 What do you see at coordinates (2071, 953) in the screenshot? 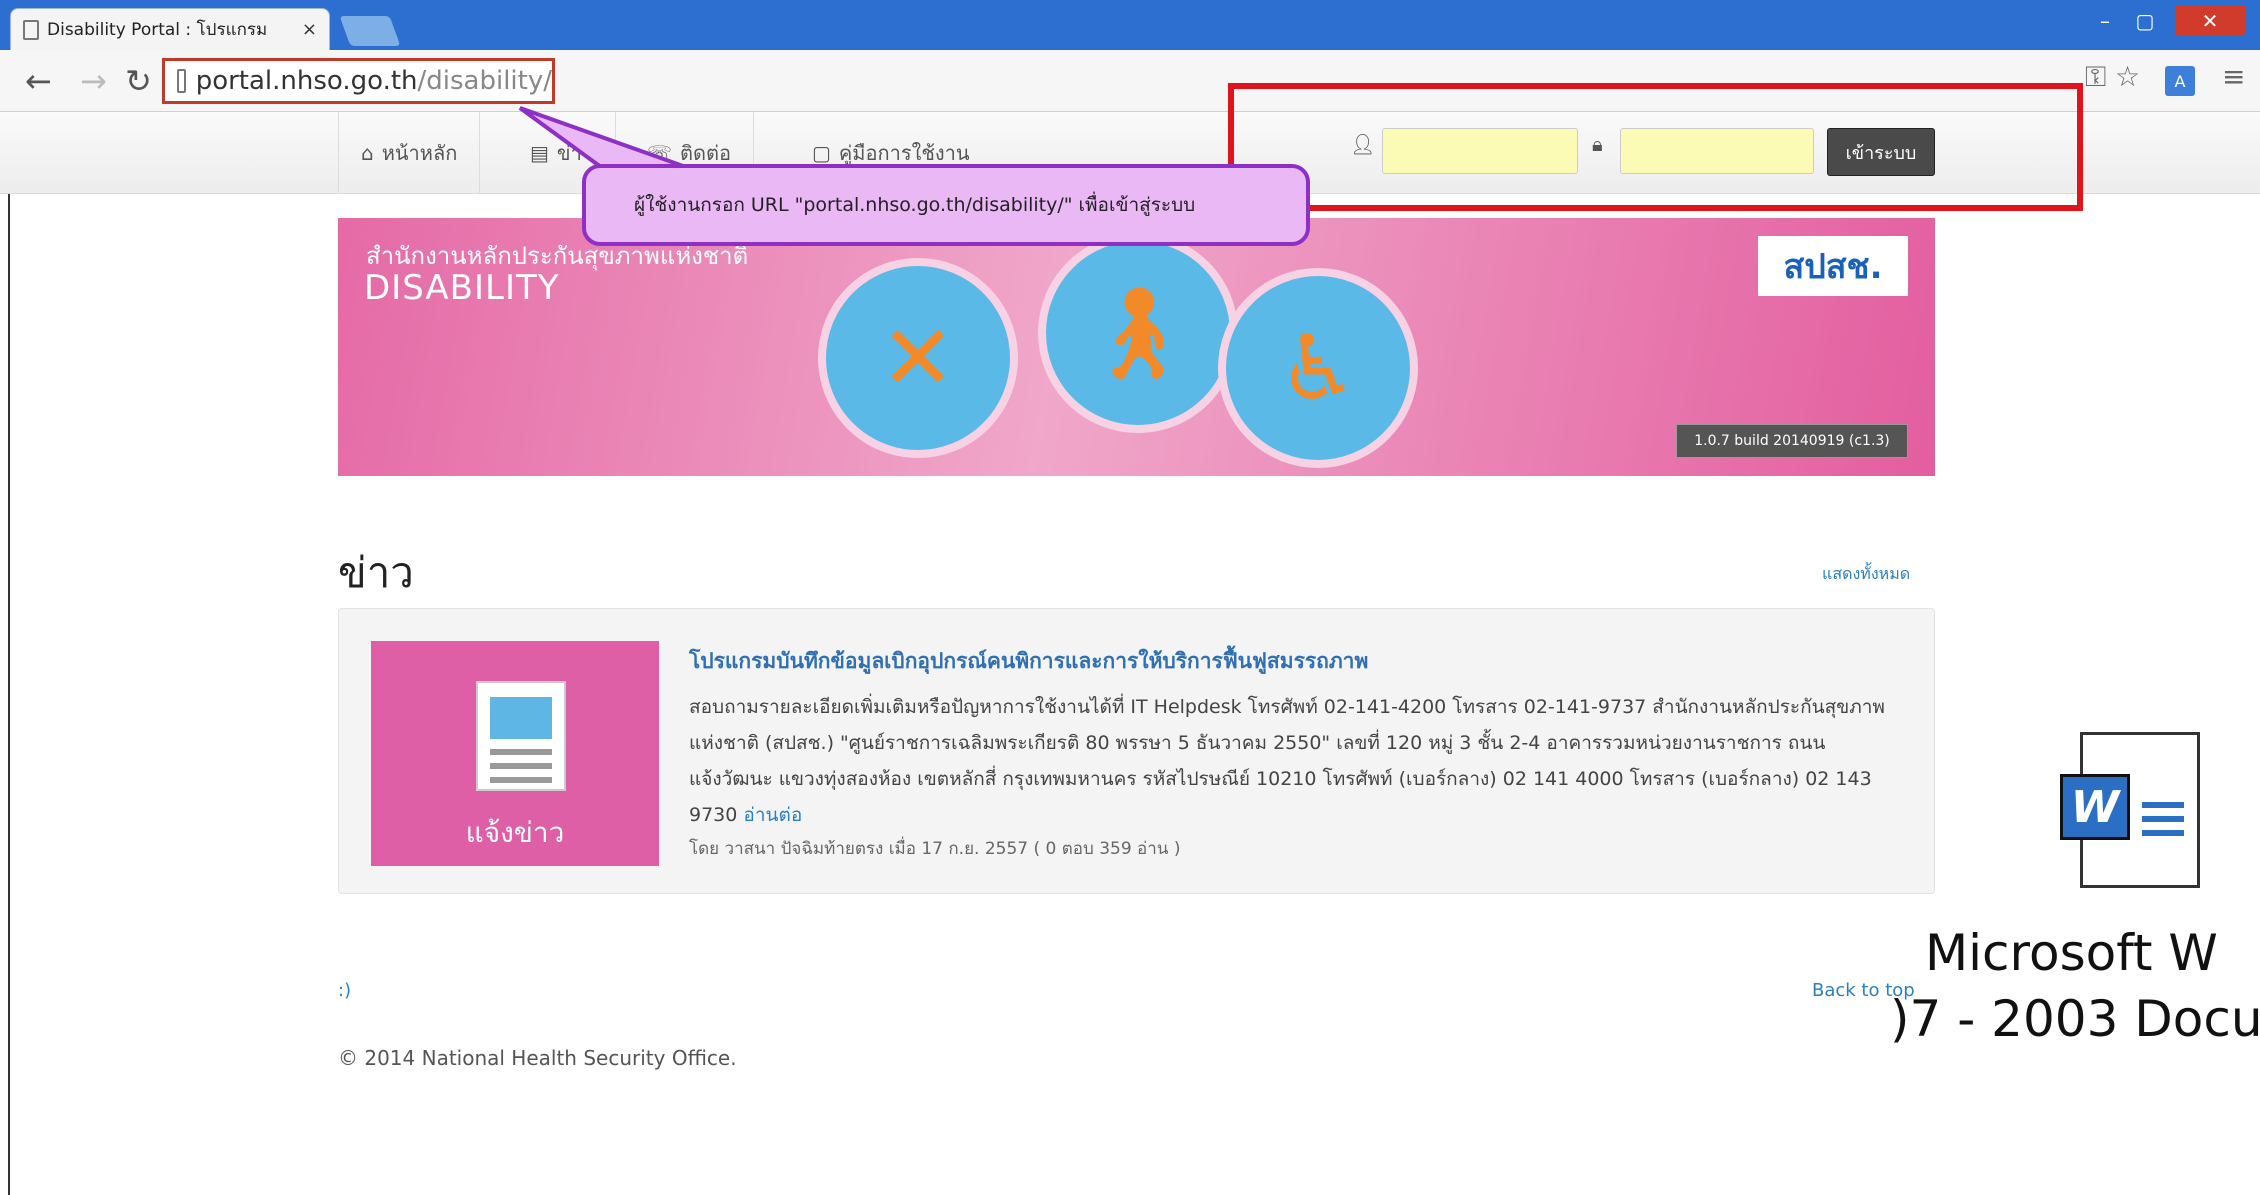
I see `word-icon-label-1: Microsoft W` at bounding box center [2071, 953].